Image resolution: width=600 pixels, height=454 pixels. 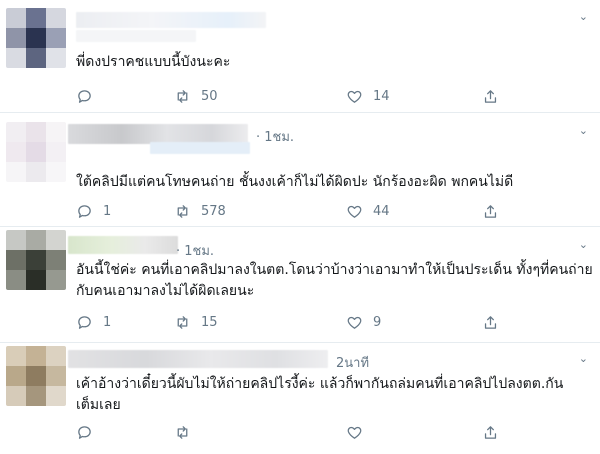 I want to click on like-button: 14, so click(x=368, y=96).